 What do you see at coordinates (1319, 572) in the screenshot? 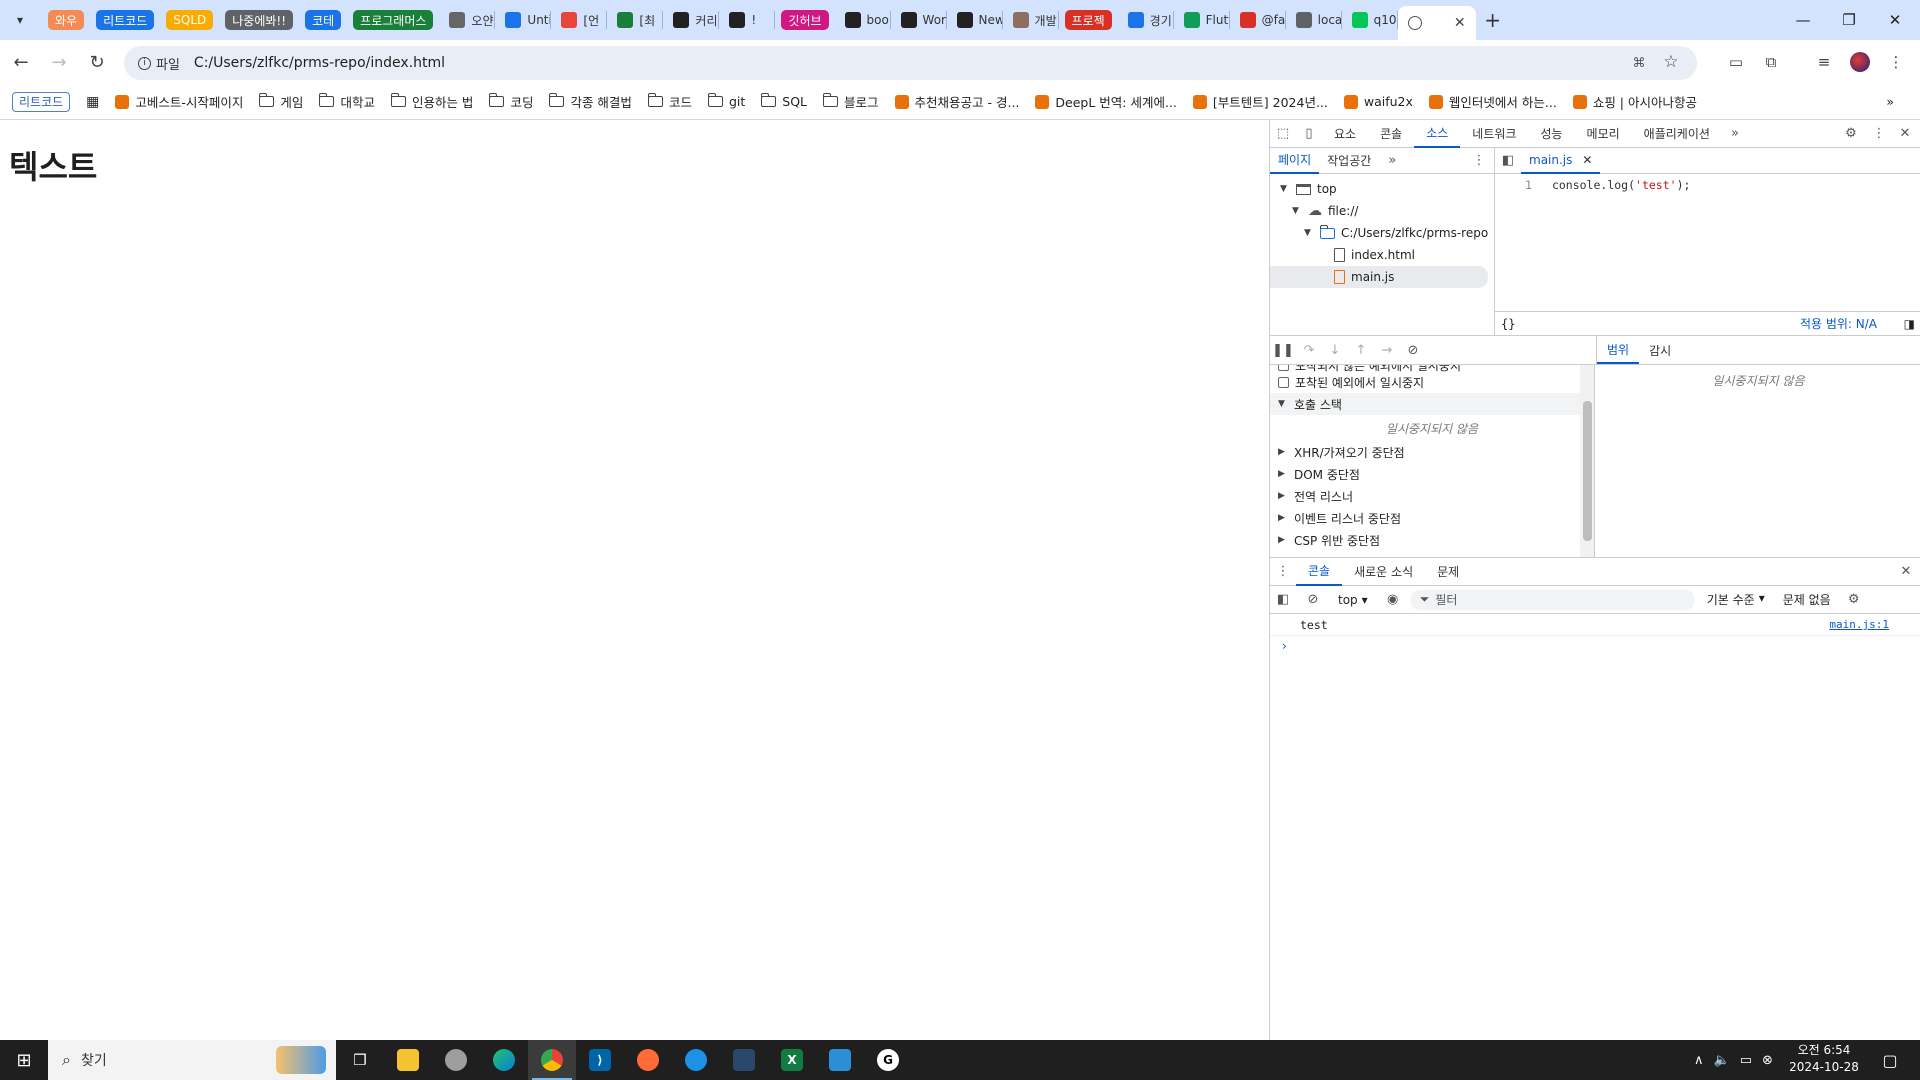
I see `drawer-tab: 콘솔` at bounding box center [1319, 572].